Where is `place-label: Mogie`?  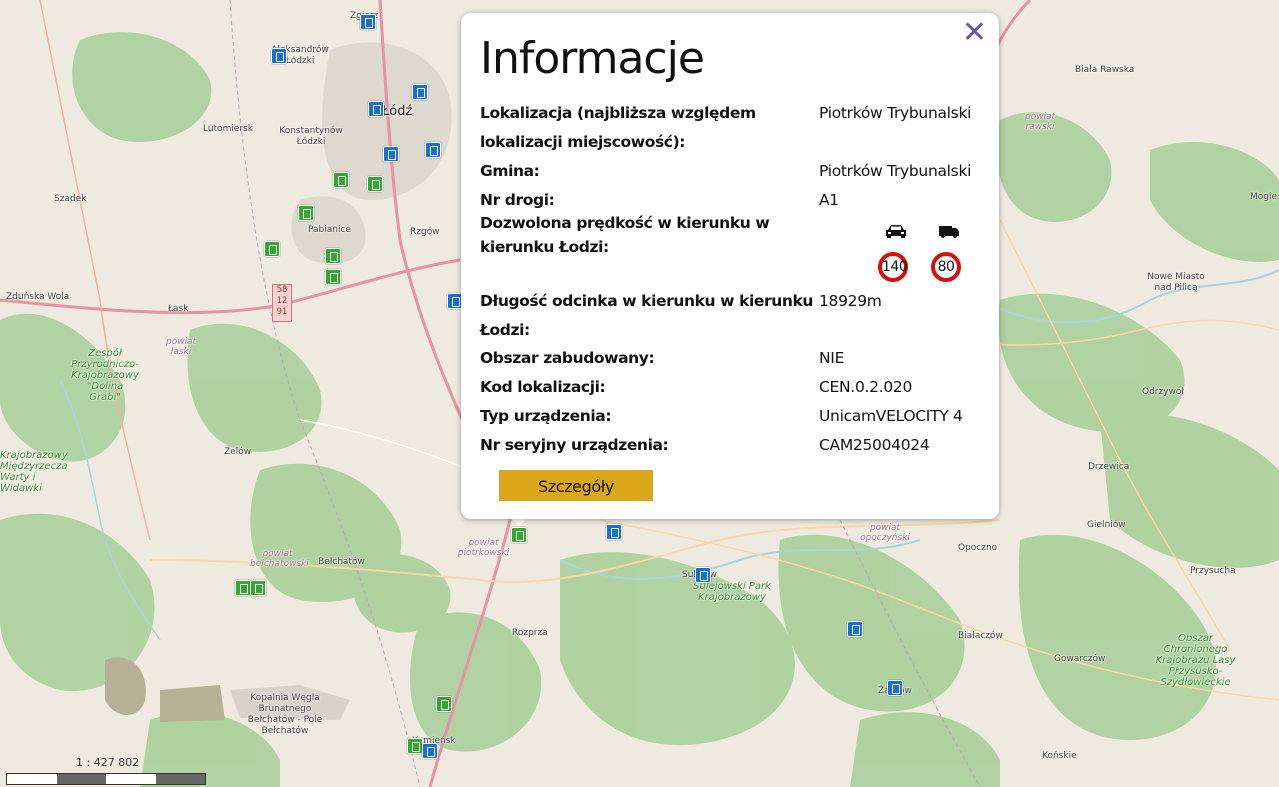
place-label: Mogie is located at coordinates (1264, 197).